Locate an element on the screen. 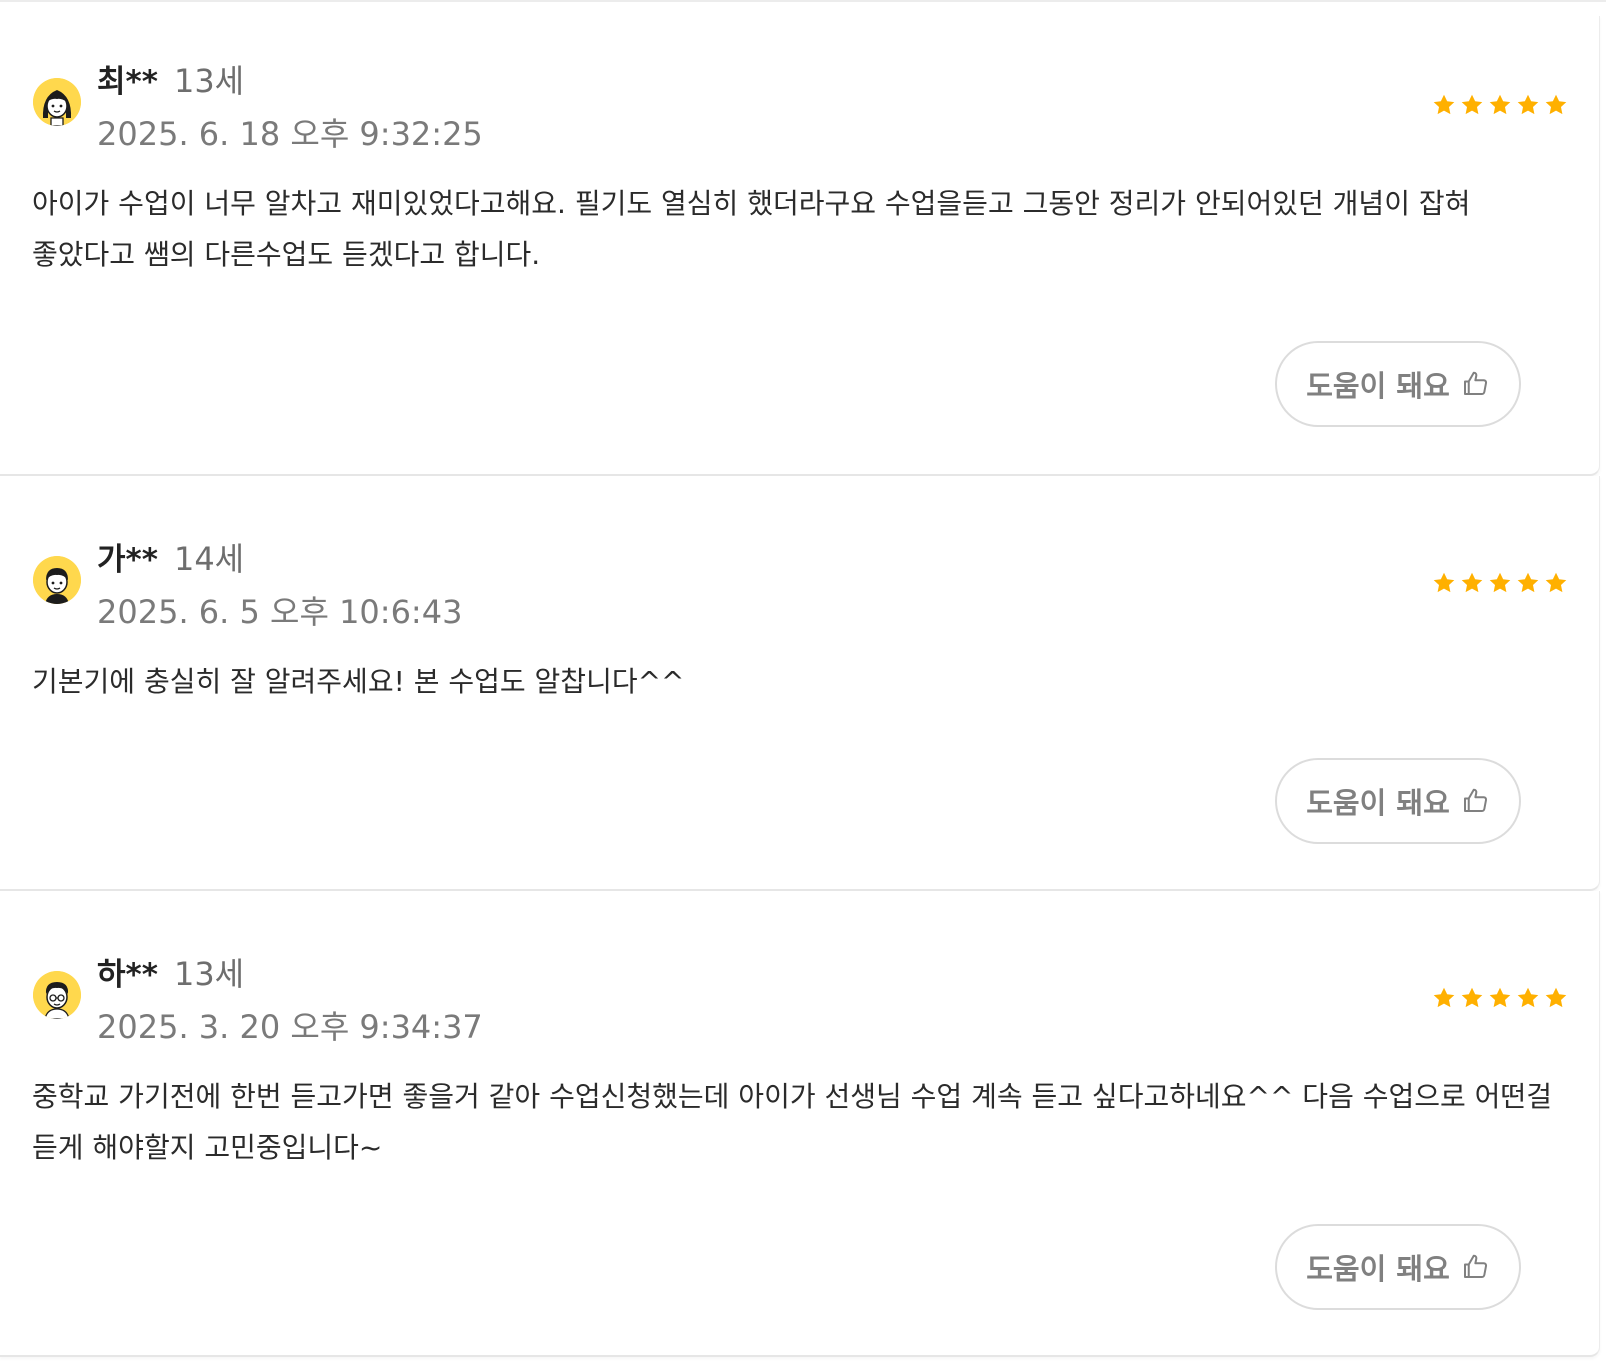 This screenshot has width=1606, height=1366. reviewer-name: 최** is located at coordinates (127, 82).